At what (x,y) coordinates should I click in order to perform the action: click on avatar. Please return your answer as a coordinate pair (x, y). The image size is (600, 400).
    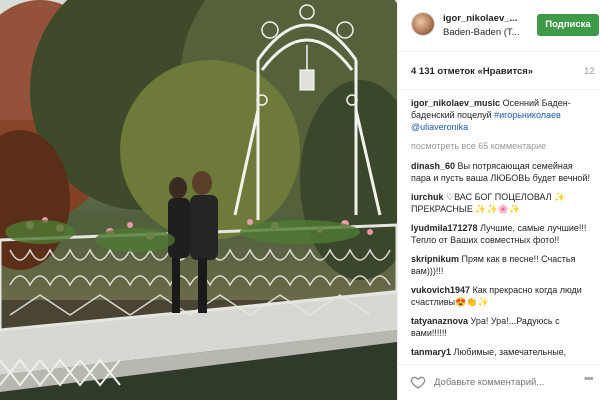
    Looking at the image, I should click on (423, 24).